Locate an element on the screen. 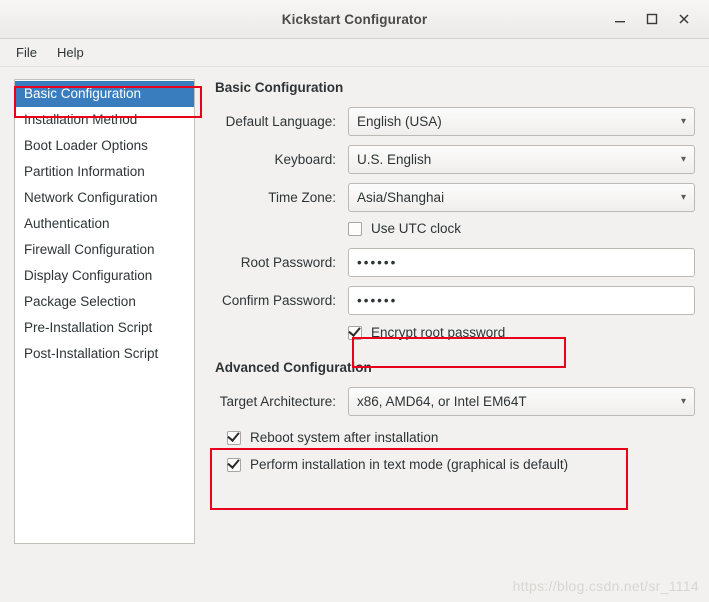 This screenshot has height=602, width=709. default-language-select: English (USA) ▾ is located at coordinates (521, 121).